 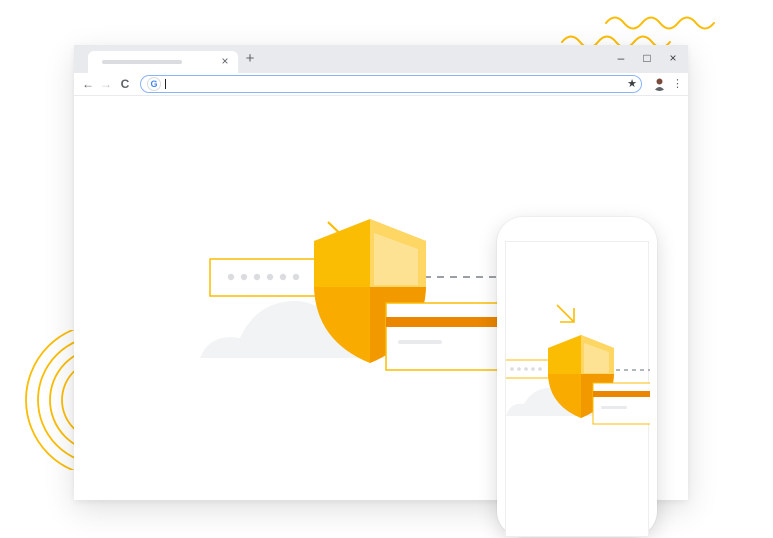 What do you see at coordinates (165, 84) in the screenshot?
I see `text-cursor` at bounding box center [165, 84].